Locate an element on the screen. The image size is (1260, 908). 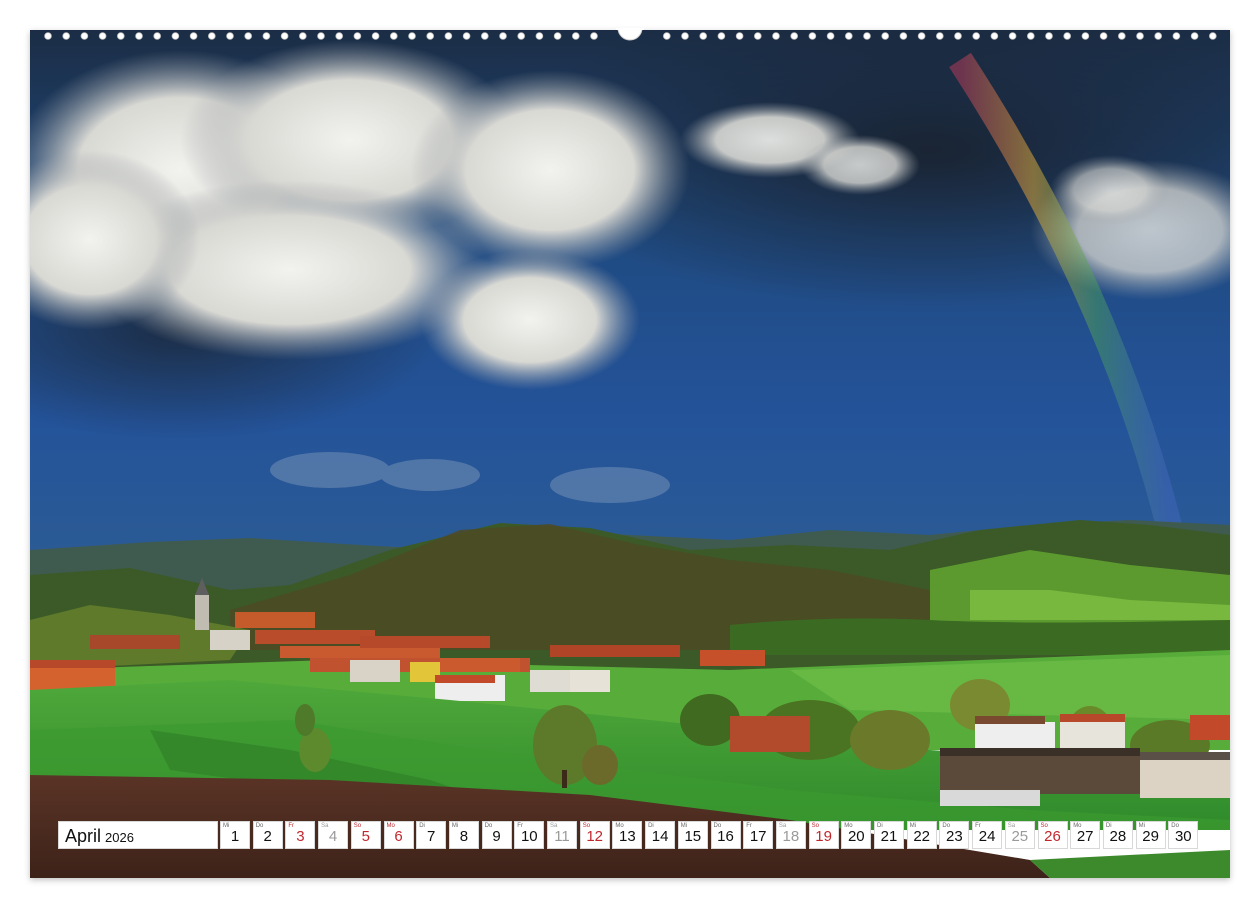
day-cell: So 5 is located at coordinates (365, 835).